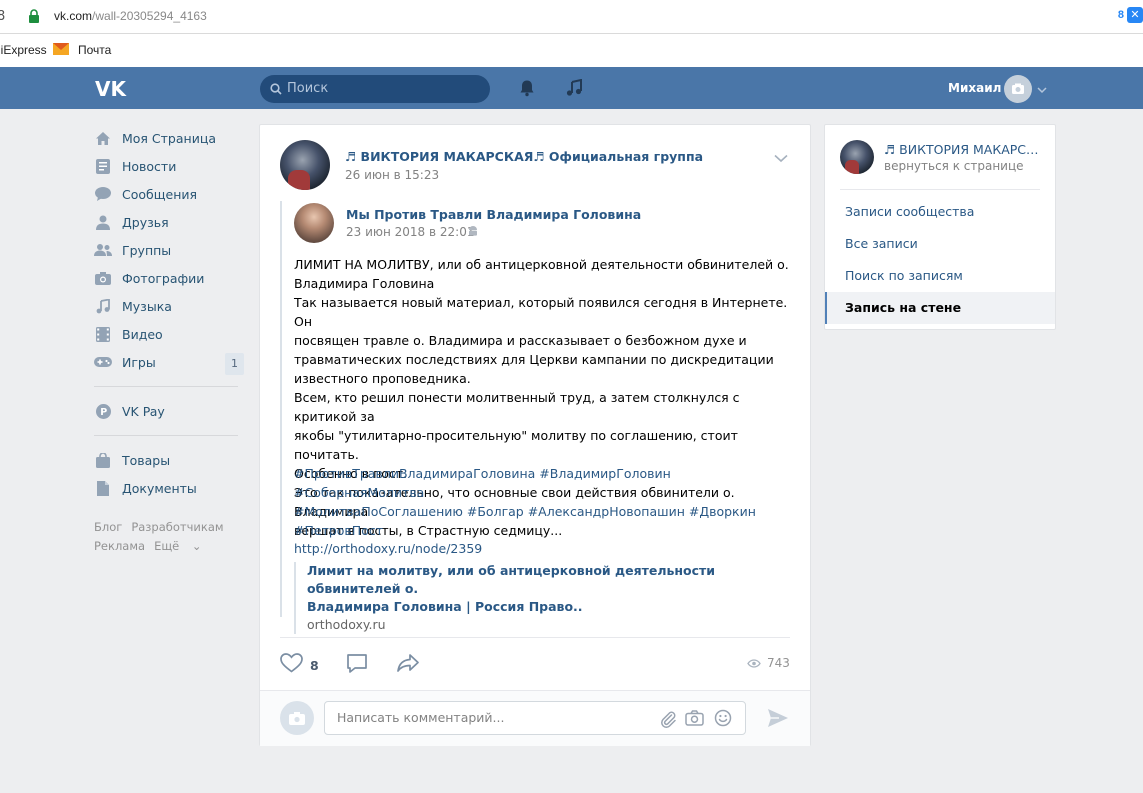 This screenshot has height=793, width=1143. I want to click on sidebar-item-messages: Сообщения, so click(168, 194).